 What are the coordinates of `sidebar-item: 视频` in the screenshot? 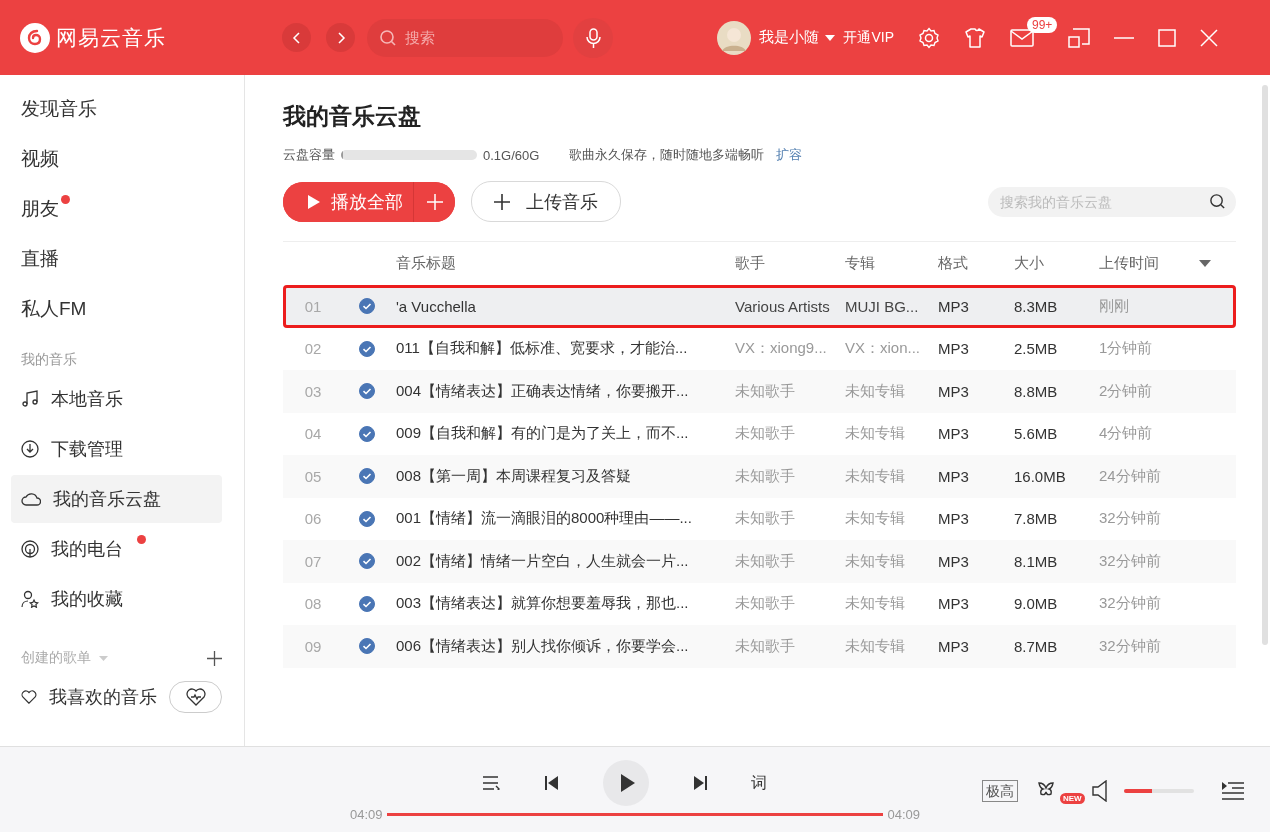 It's located at (116, 159).